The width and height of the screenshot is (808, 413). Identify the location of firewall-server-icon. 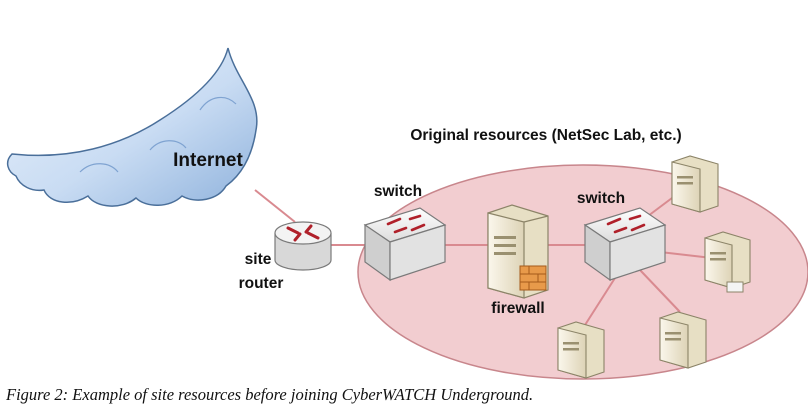
(518, 251).